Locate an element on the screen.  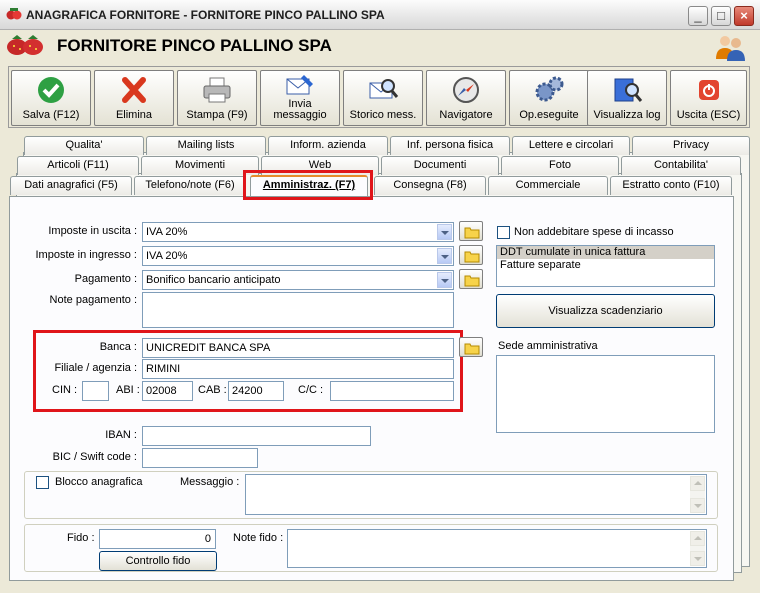
tab-articoli: Articoli (F11) is located at coordinates (78, 165).